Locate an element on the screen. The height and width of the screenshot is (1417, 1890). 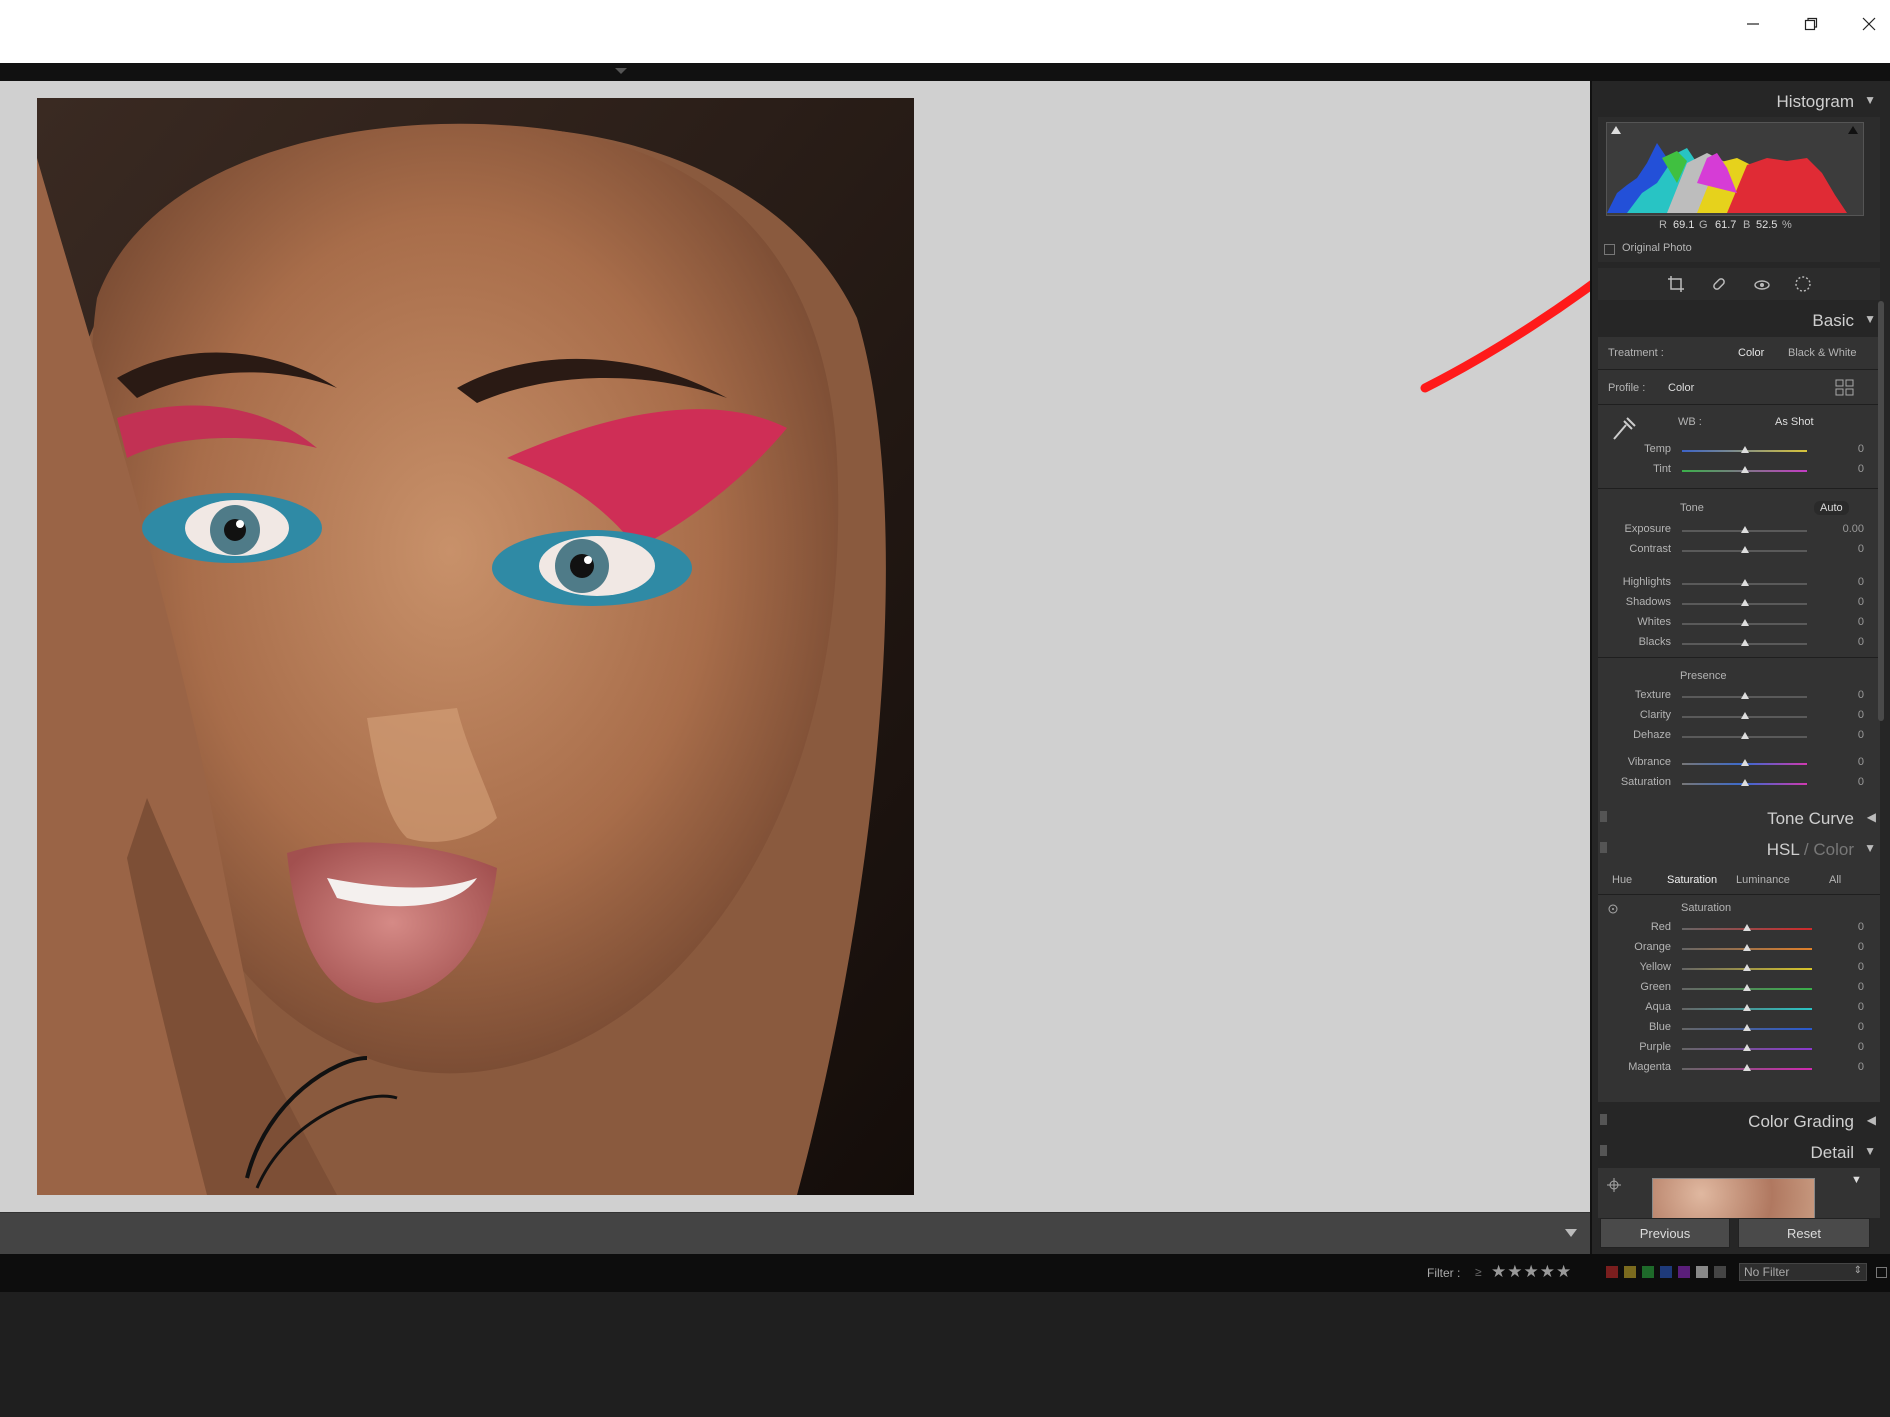
close-button is located at coordinates (1865, 24).